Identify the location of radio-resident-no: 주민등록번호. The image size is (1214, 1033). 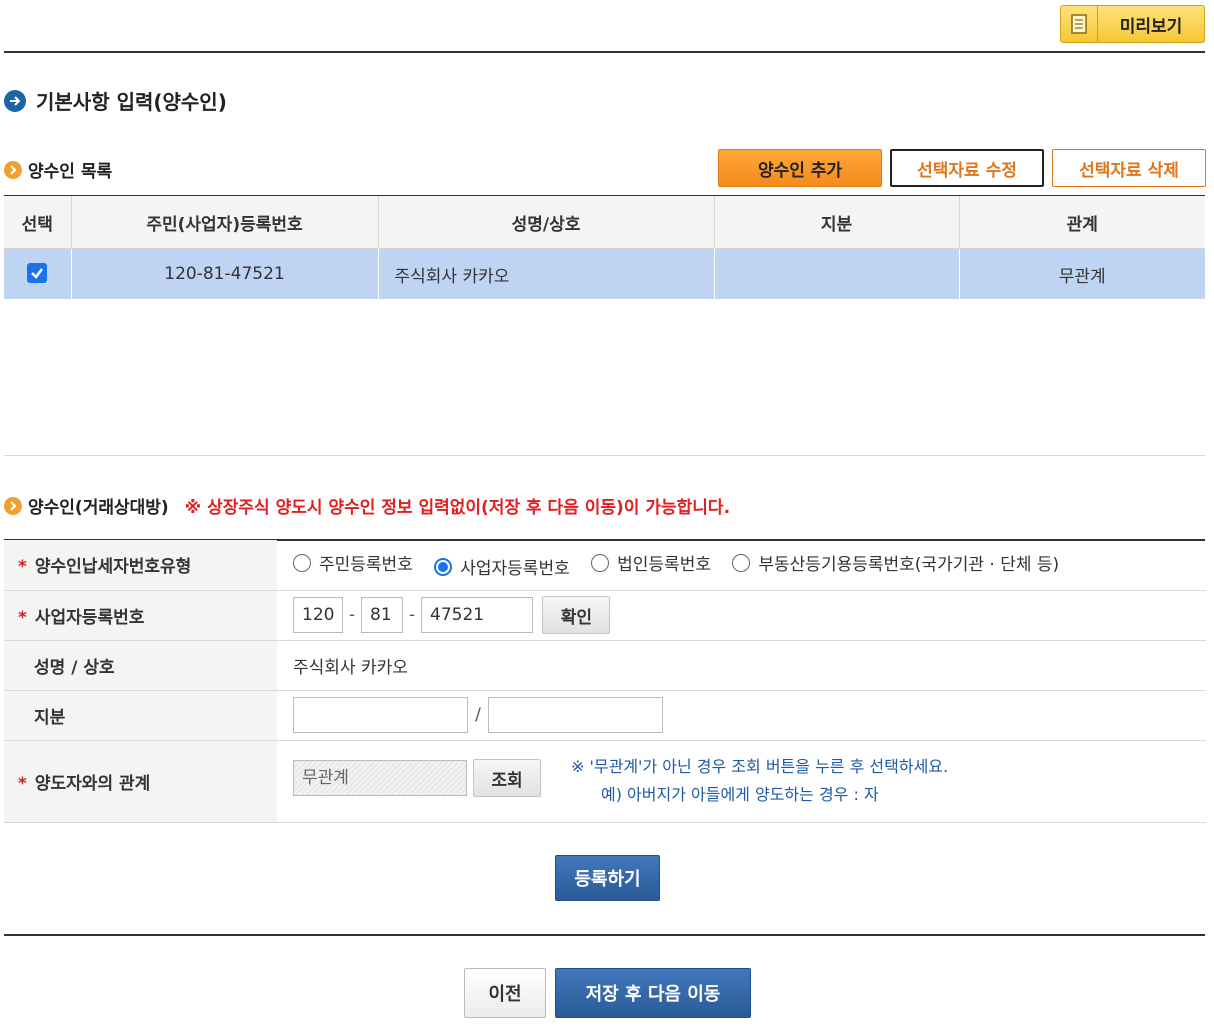
(353, 562).